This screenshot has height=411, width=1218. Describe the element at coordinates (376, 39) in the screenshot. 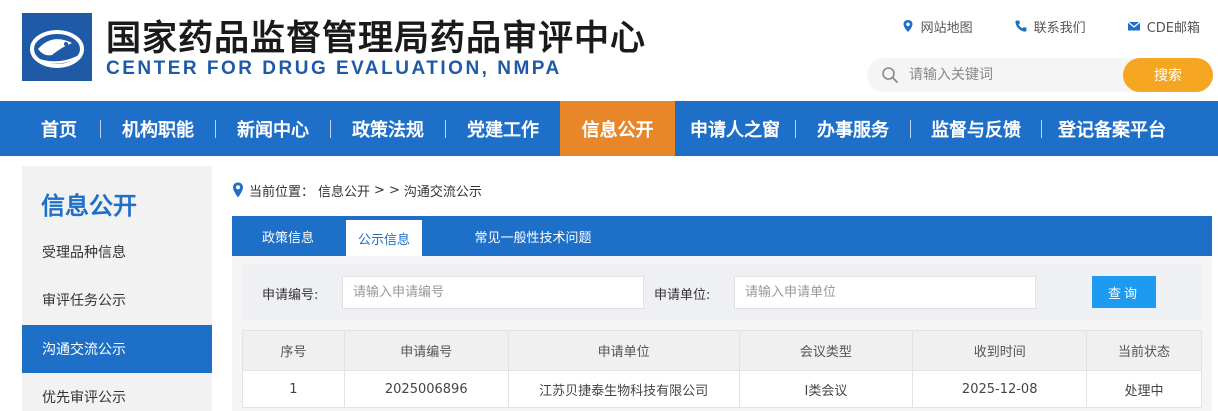

I see `site-title-cn: 国家药品监督管理局药品审评中心` at that location.